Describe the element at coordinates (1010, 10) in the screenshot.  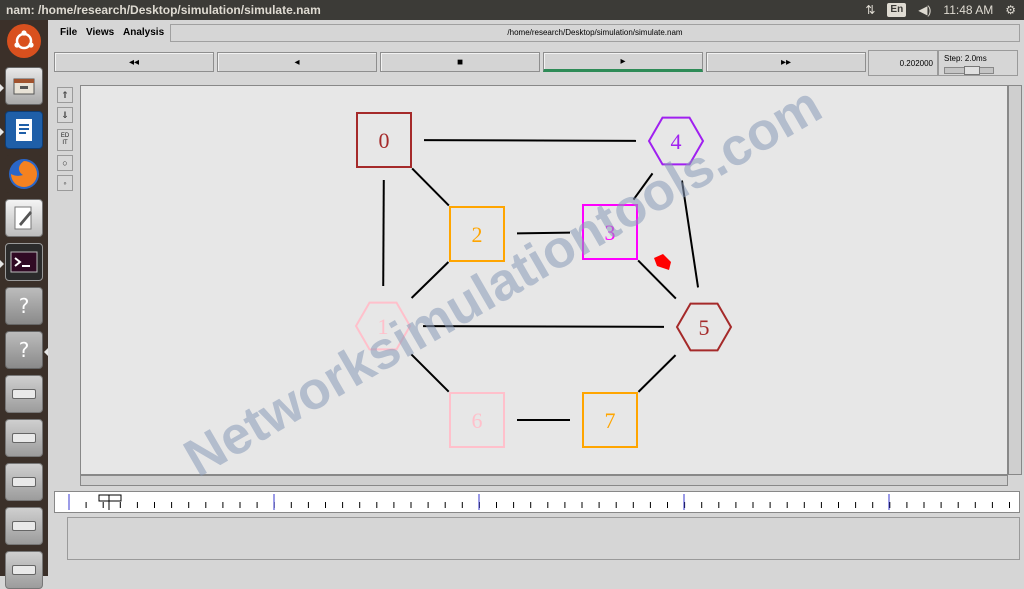
I see `power-gear-icon: ⚙` at that location.